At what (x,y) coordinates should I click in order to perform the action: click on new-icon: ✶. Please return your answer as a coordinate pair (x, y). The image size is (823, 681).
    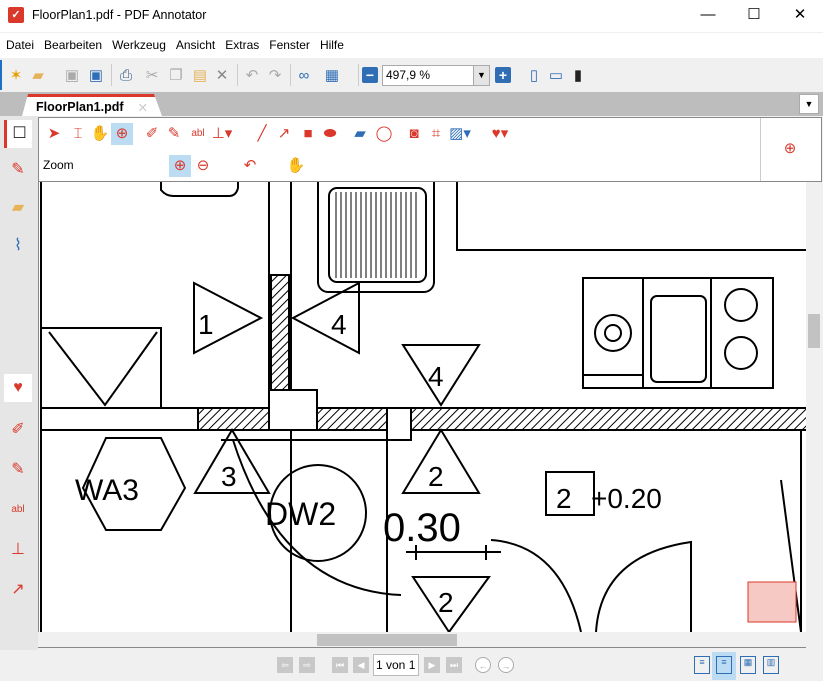
    Looking at the image, I should click on (16, 76).